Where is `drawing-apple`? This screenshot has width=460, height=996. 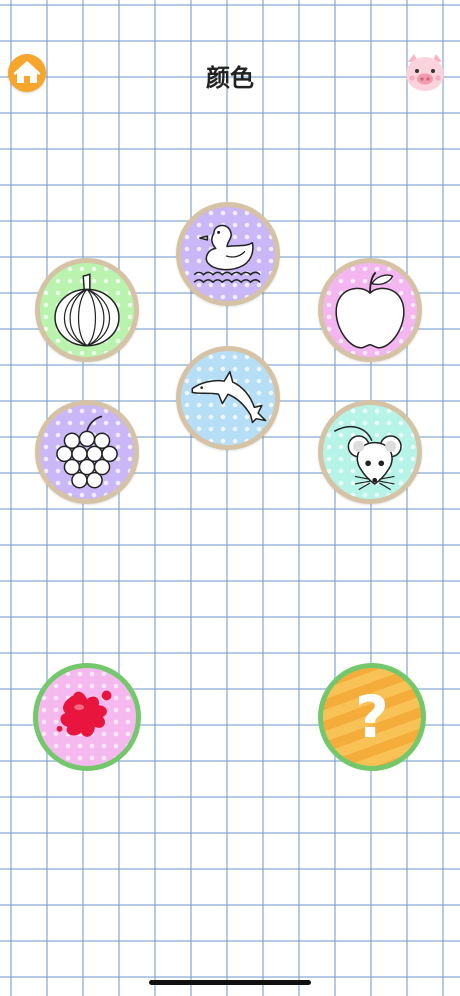 drawing-apple is located at coordinates (370, 310).